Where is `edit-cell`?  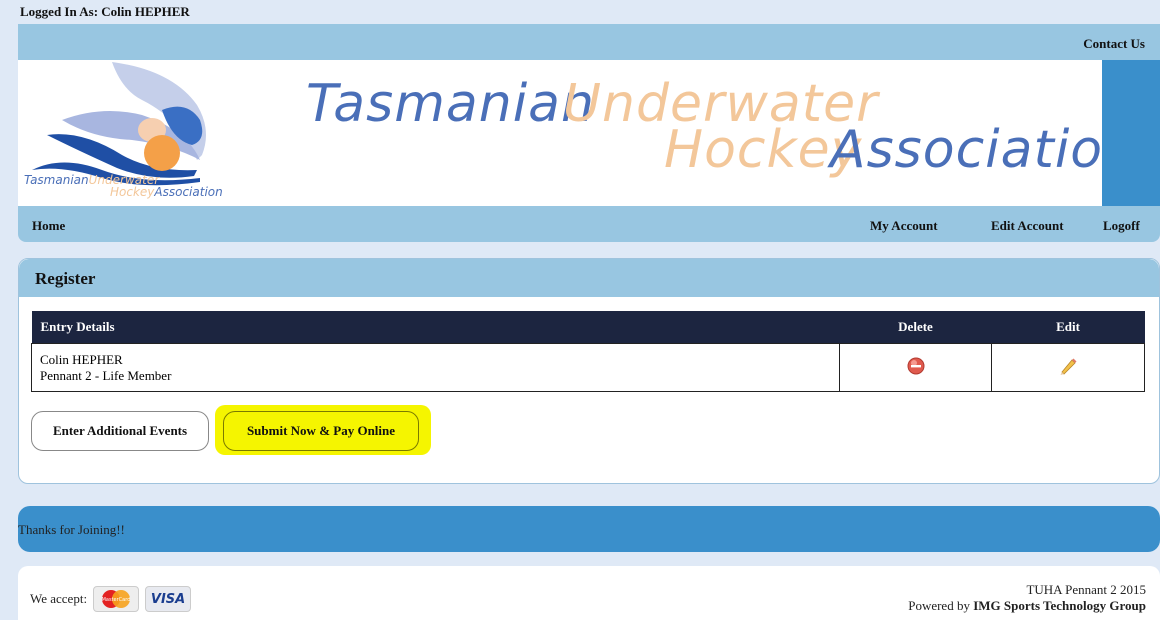 edit-cell is located at coordinates (1068, 367).